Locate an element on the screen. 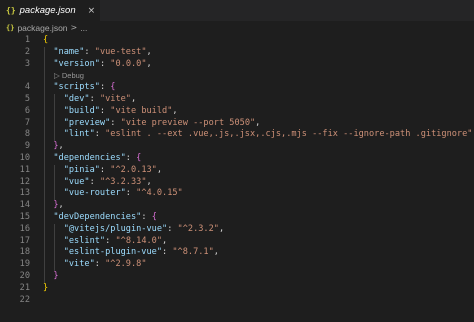 The width and height of the screenshot is (474, 322). debug-codelens: ▷ Debug is located at coordinates (237, 76).